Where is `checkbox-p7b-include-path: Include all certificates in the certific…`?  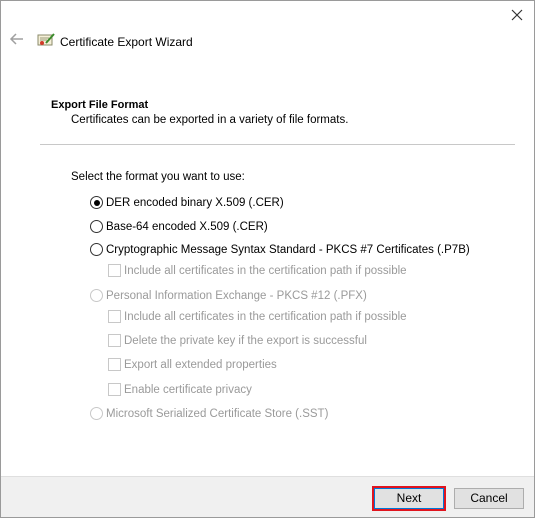
checkbox-p7b-include-path: Include all certificates in the certific… is located at coordinates (257, 270).